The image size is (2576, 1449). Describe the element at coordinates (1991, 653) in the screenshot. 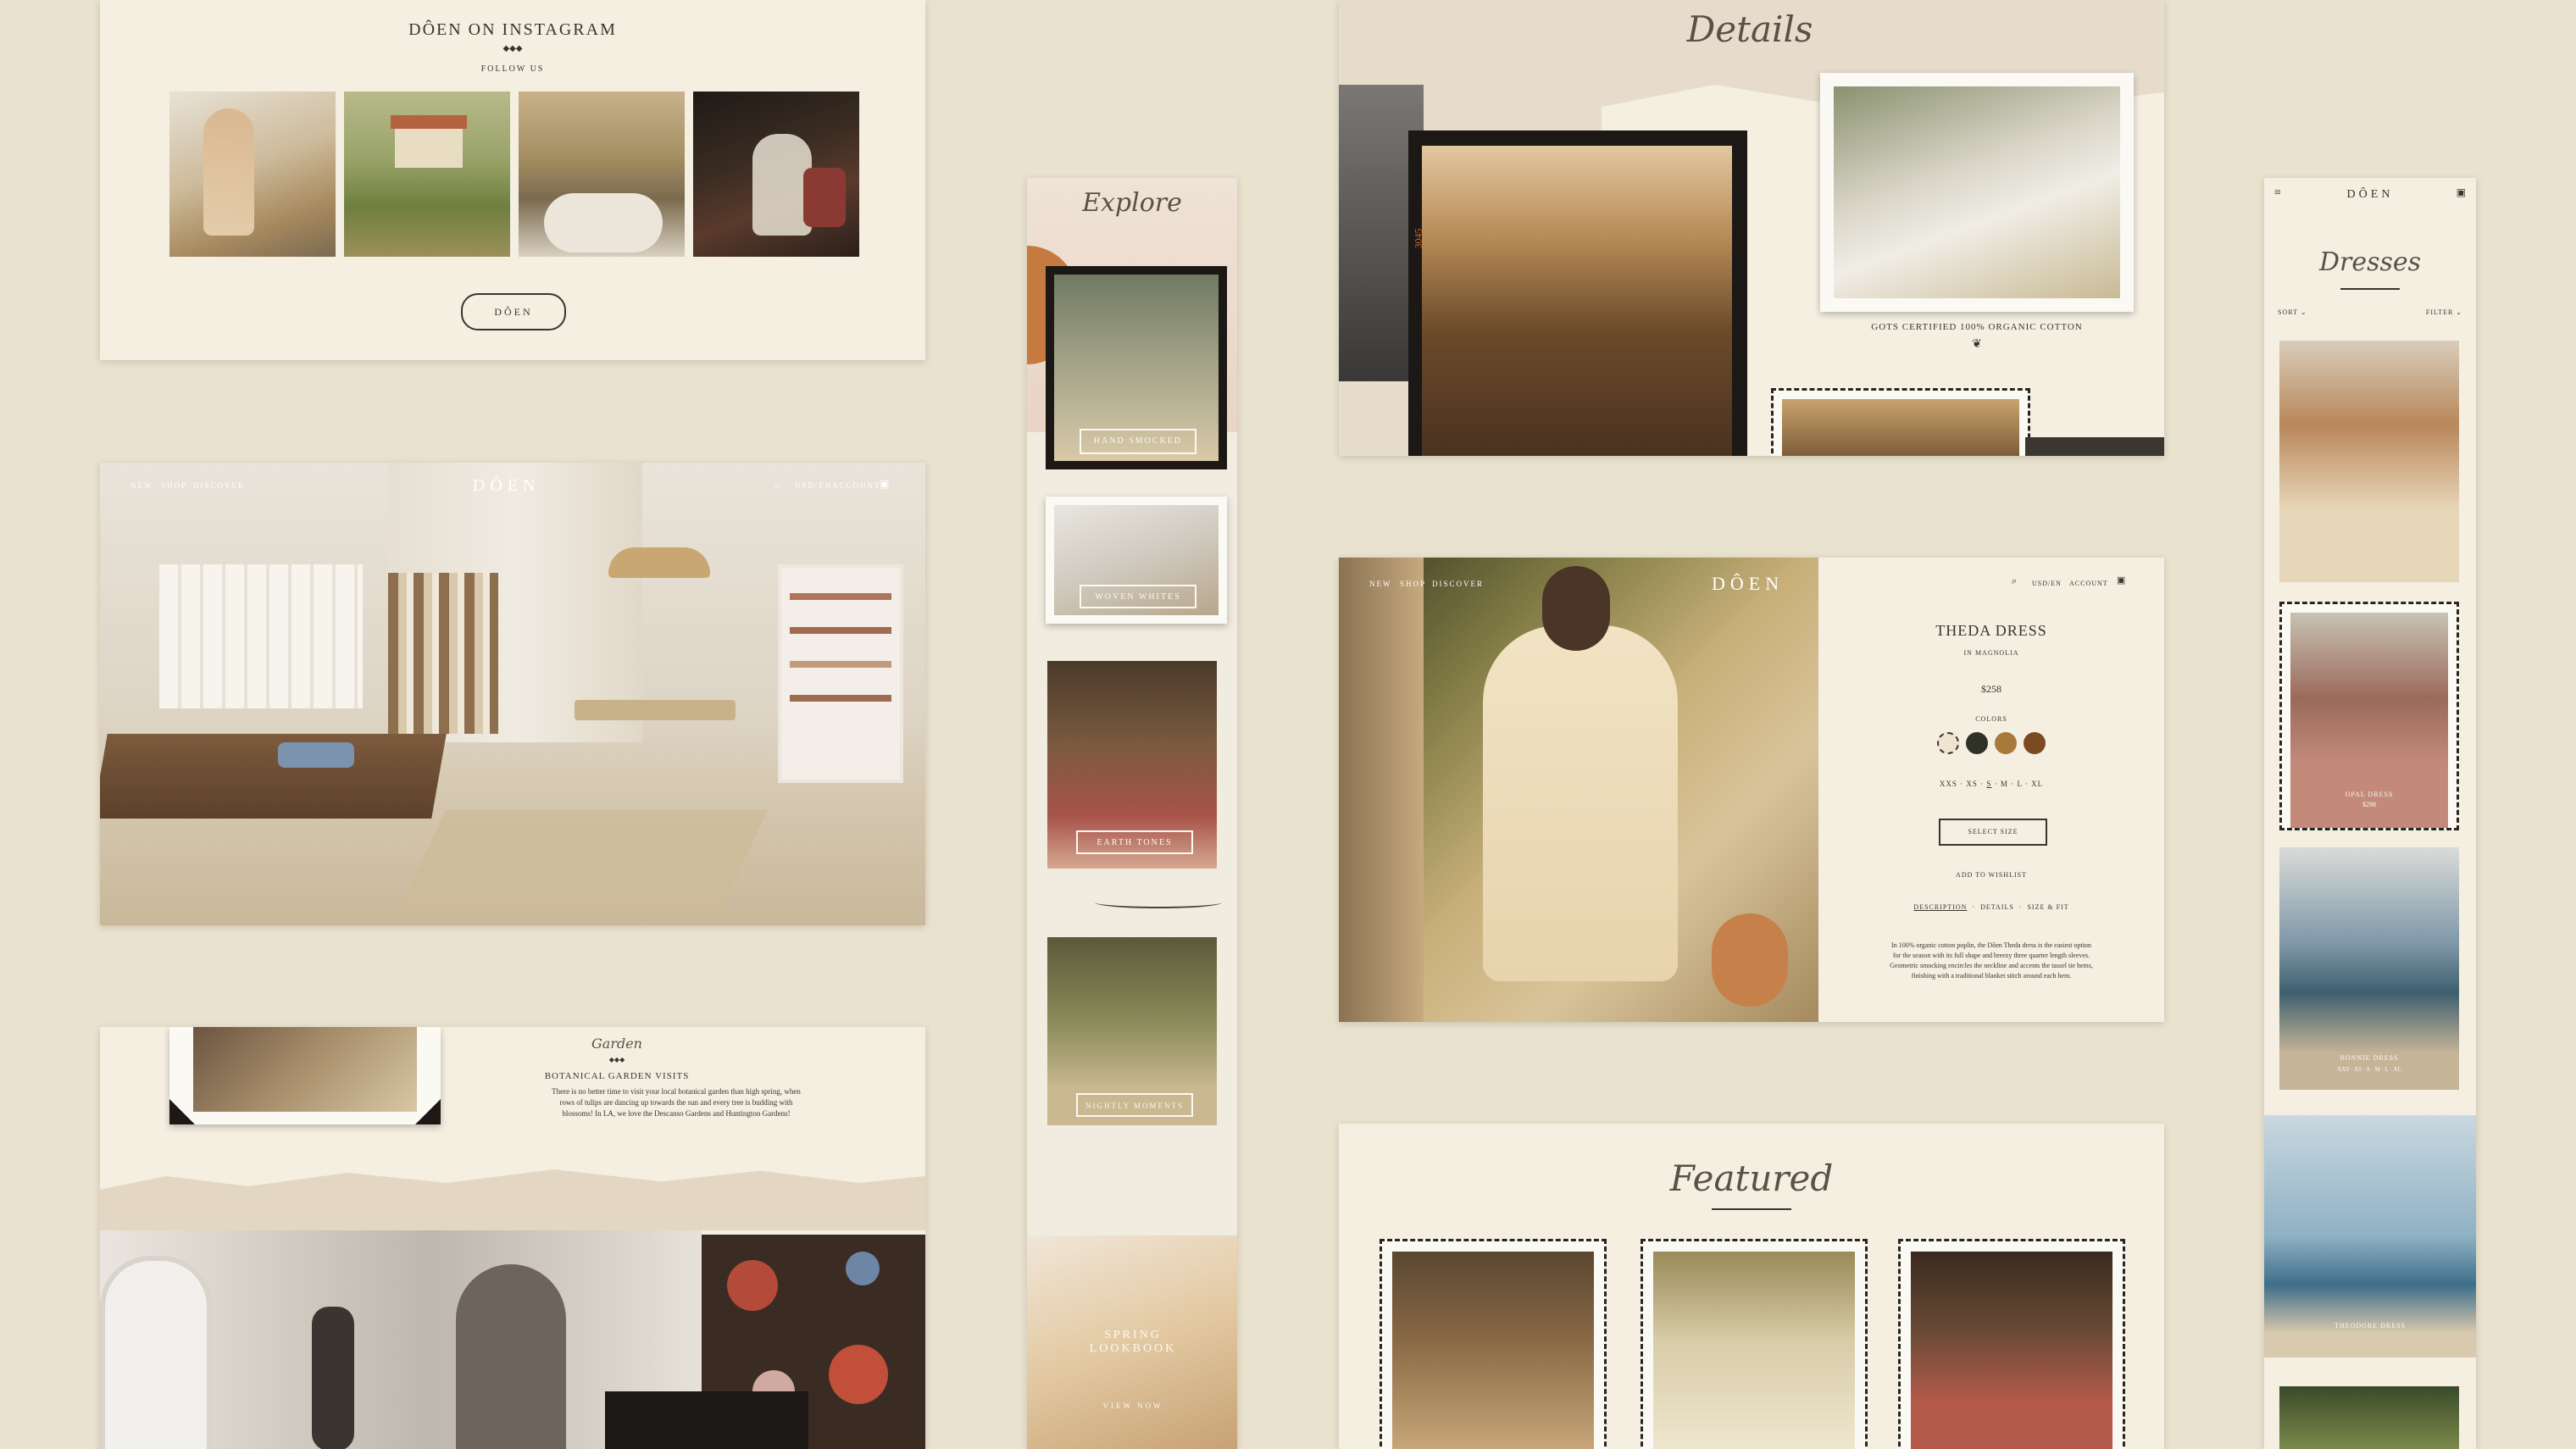

I see `product-variant: IN MAGNOLIA` at that location.